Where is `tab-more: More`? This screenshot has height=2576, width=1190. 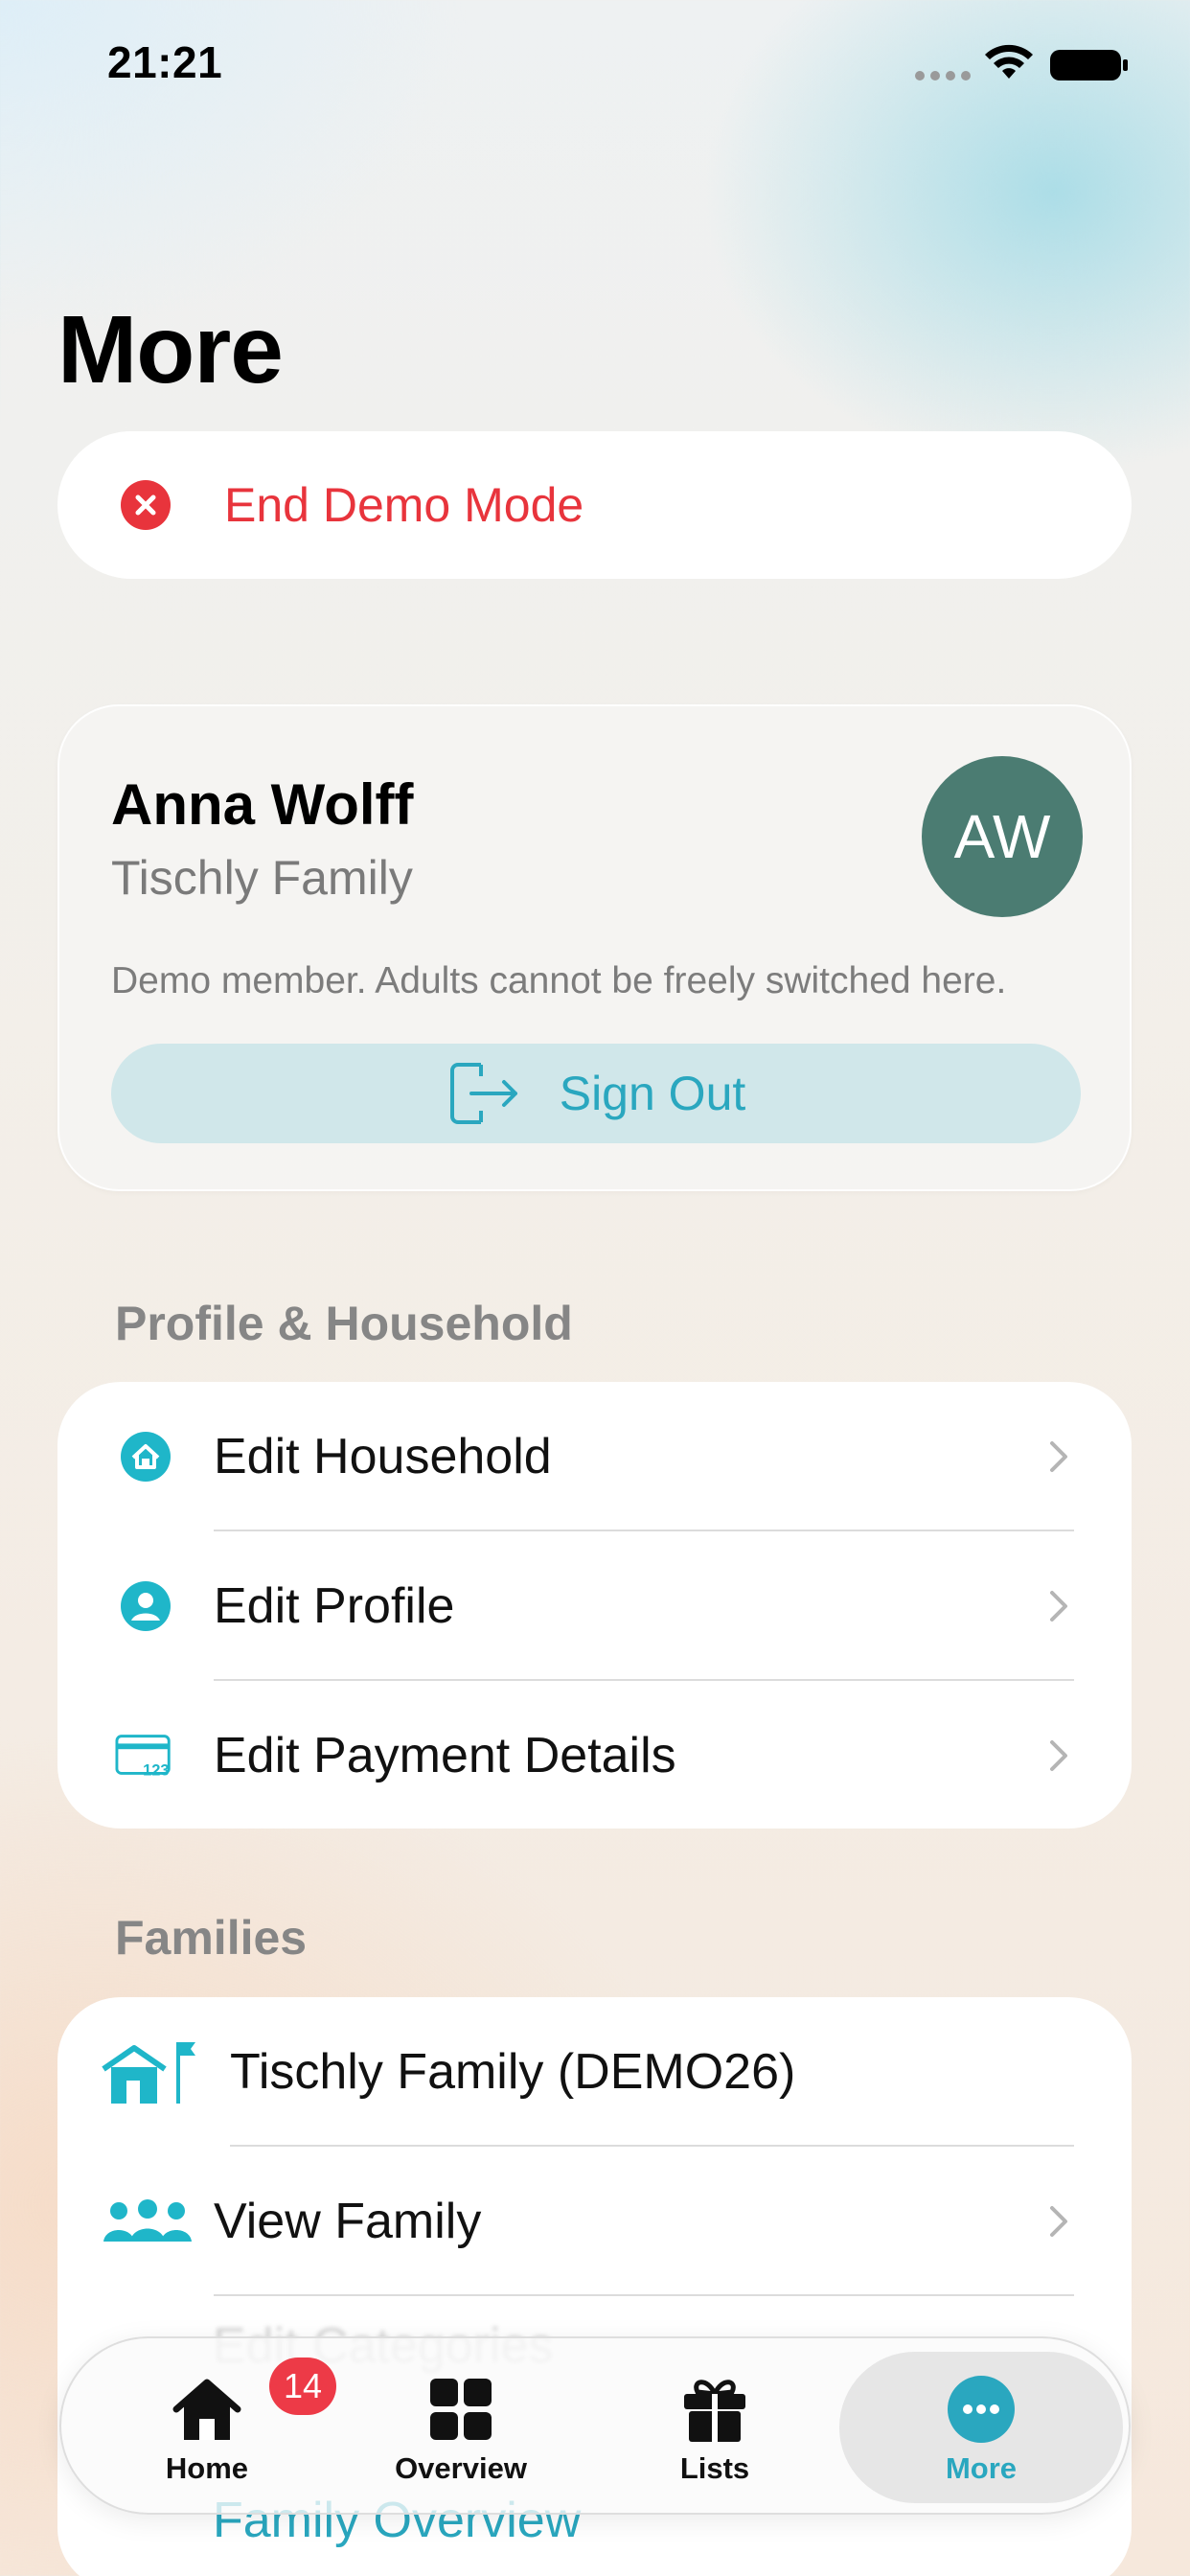
tab-more: More is located at coordinates (982, 2427).